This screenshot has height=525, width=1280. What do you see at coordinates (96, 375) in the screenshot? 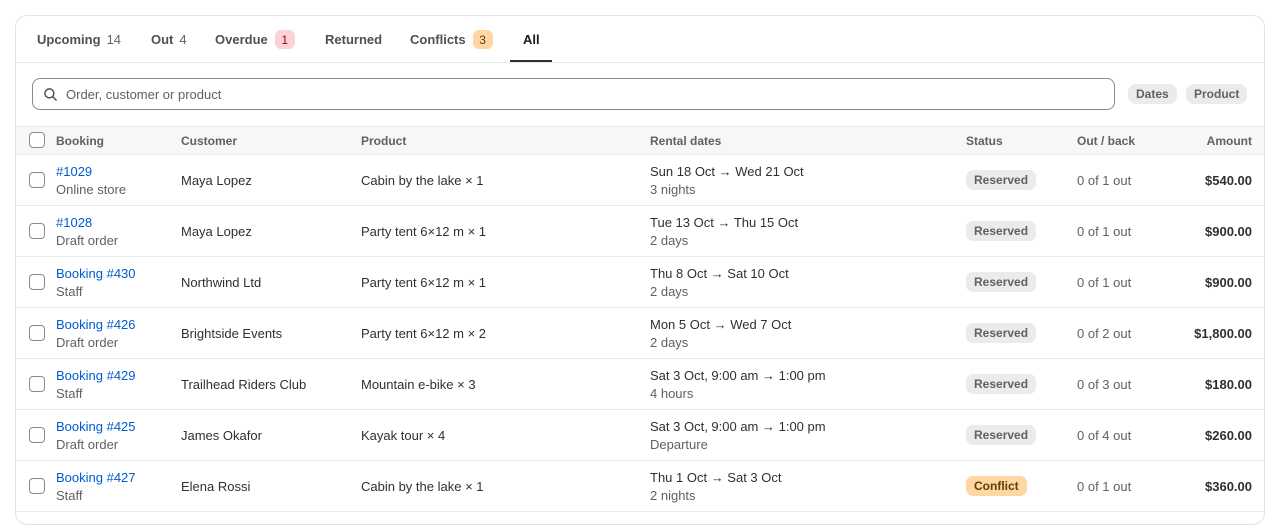
I see `booking-link: Booking #429` at bounding box center [96, 375].